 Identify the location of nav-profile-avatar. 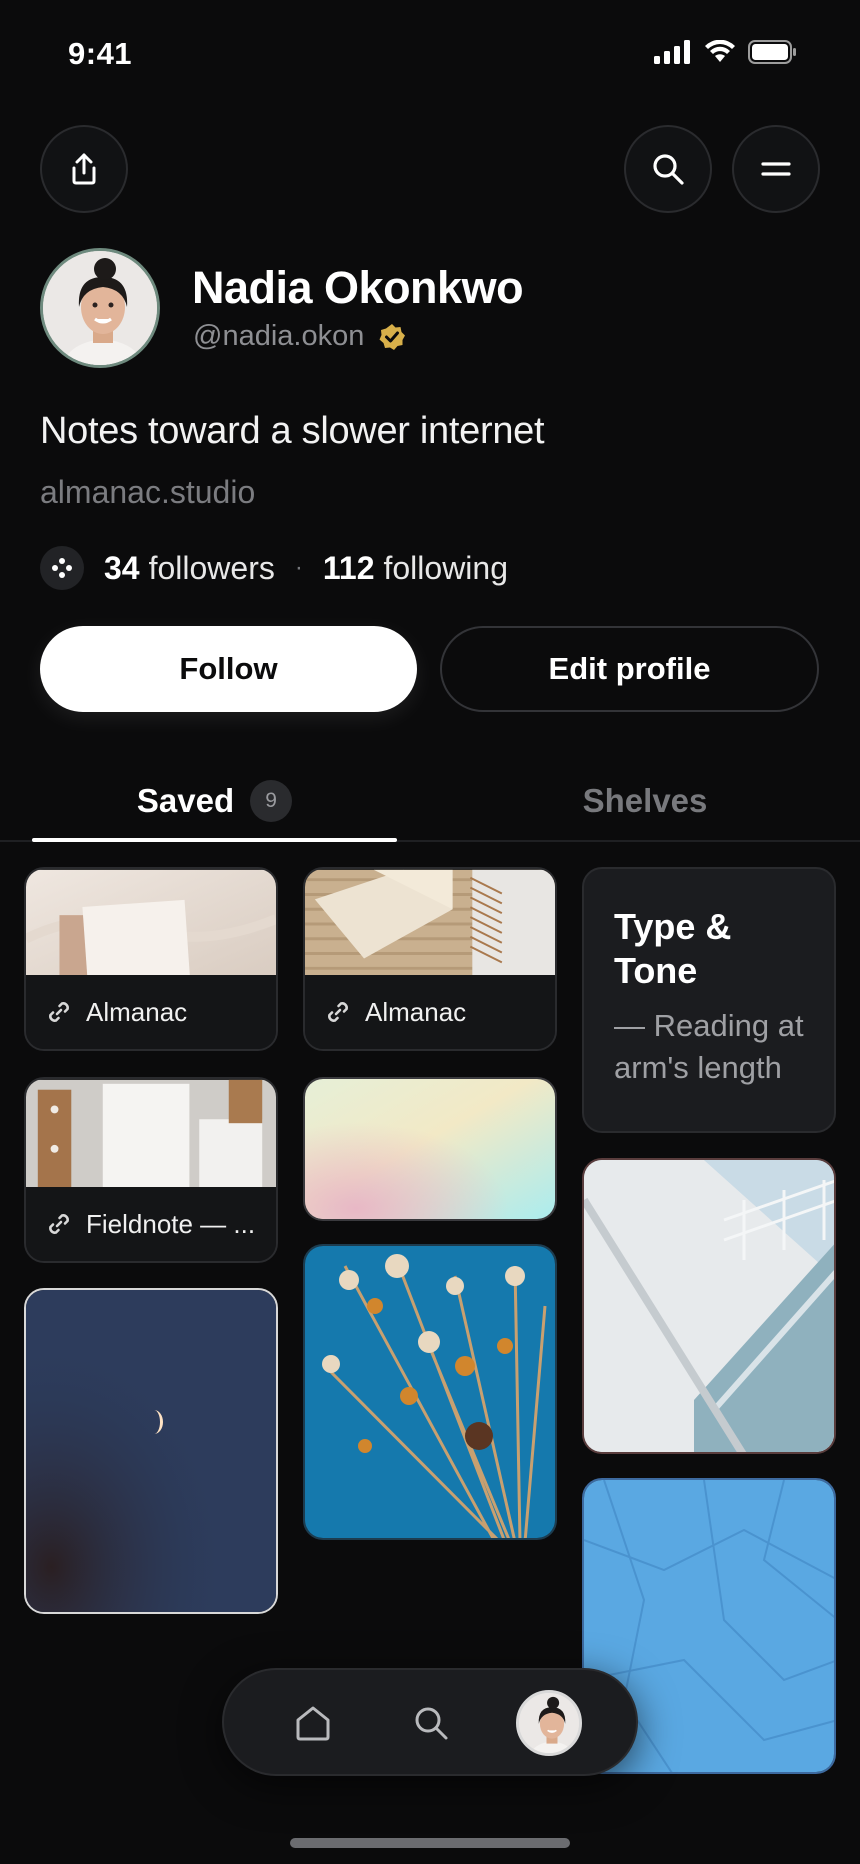
(549, 1723).